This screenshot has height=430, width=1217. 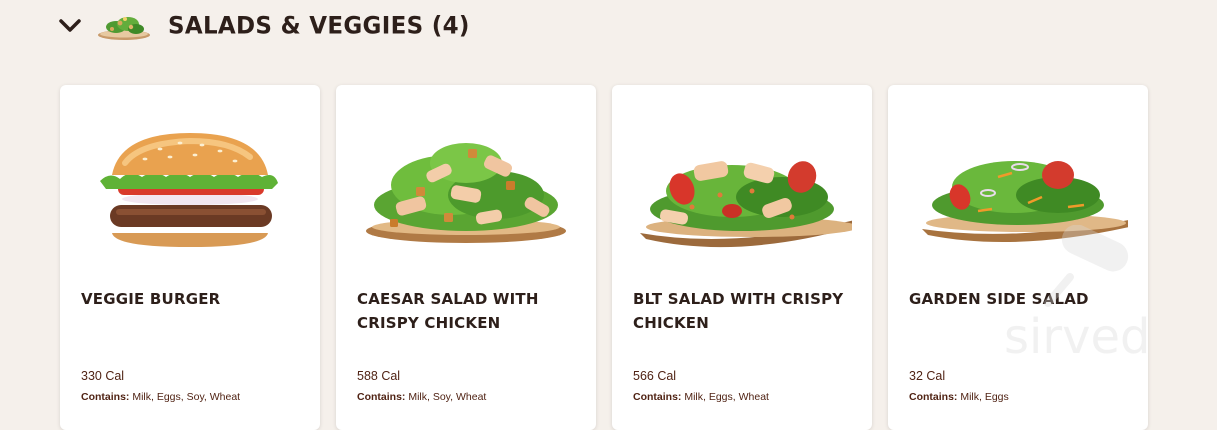 I want to click on item-name: GARDEN SIDE SALAD, so click(x=999, y=299).